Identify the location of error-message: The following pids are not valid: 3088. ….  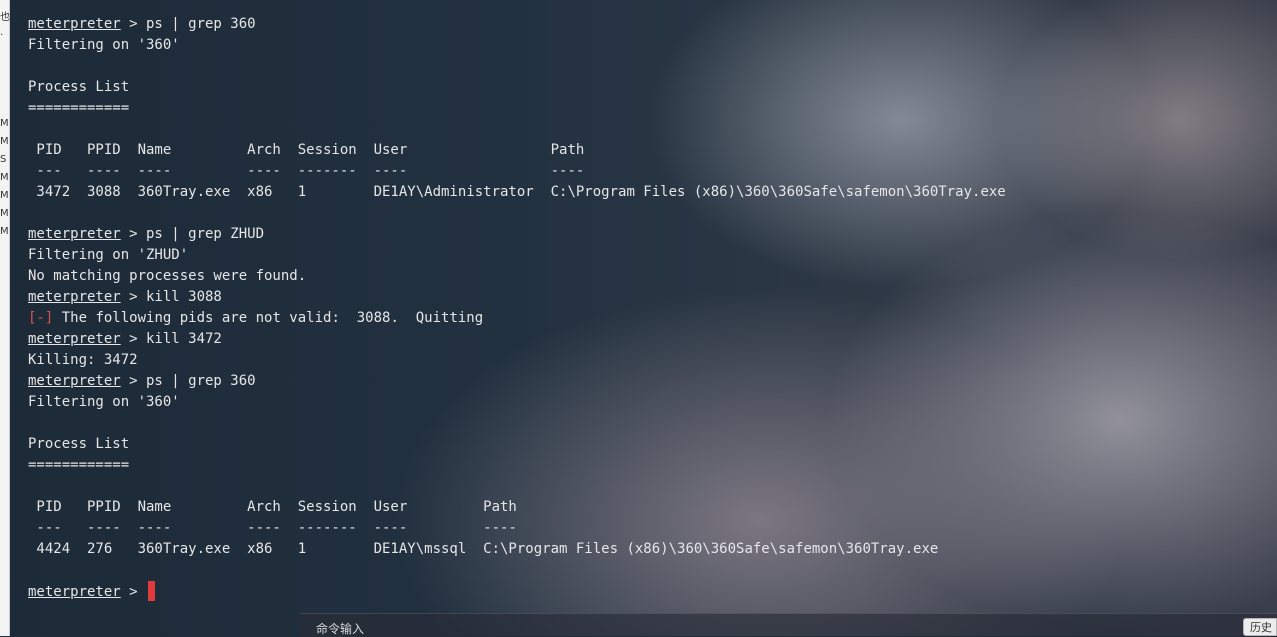
(268, 318).